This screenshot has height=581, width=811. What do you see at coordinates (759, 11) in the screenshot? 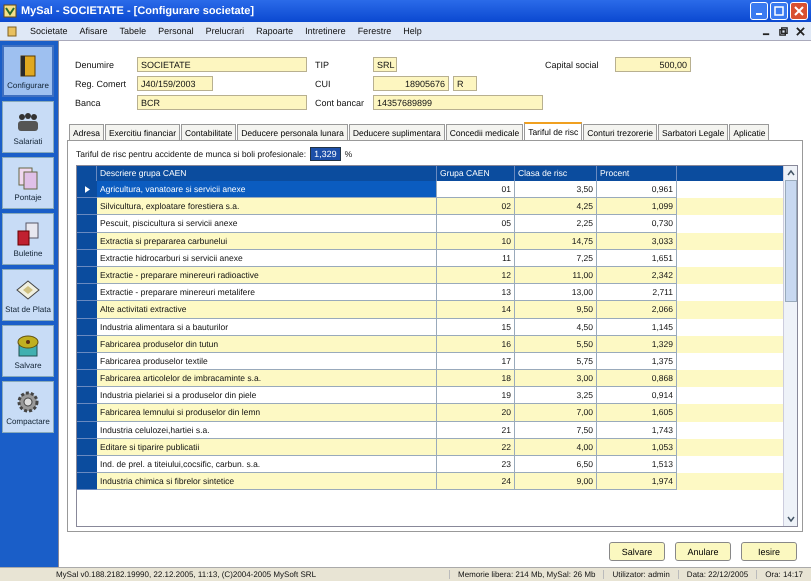
I see `minimize-button` at bounding box center [759, 11].